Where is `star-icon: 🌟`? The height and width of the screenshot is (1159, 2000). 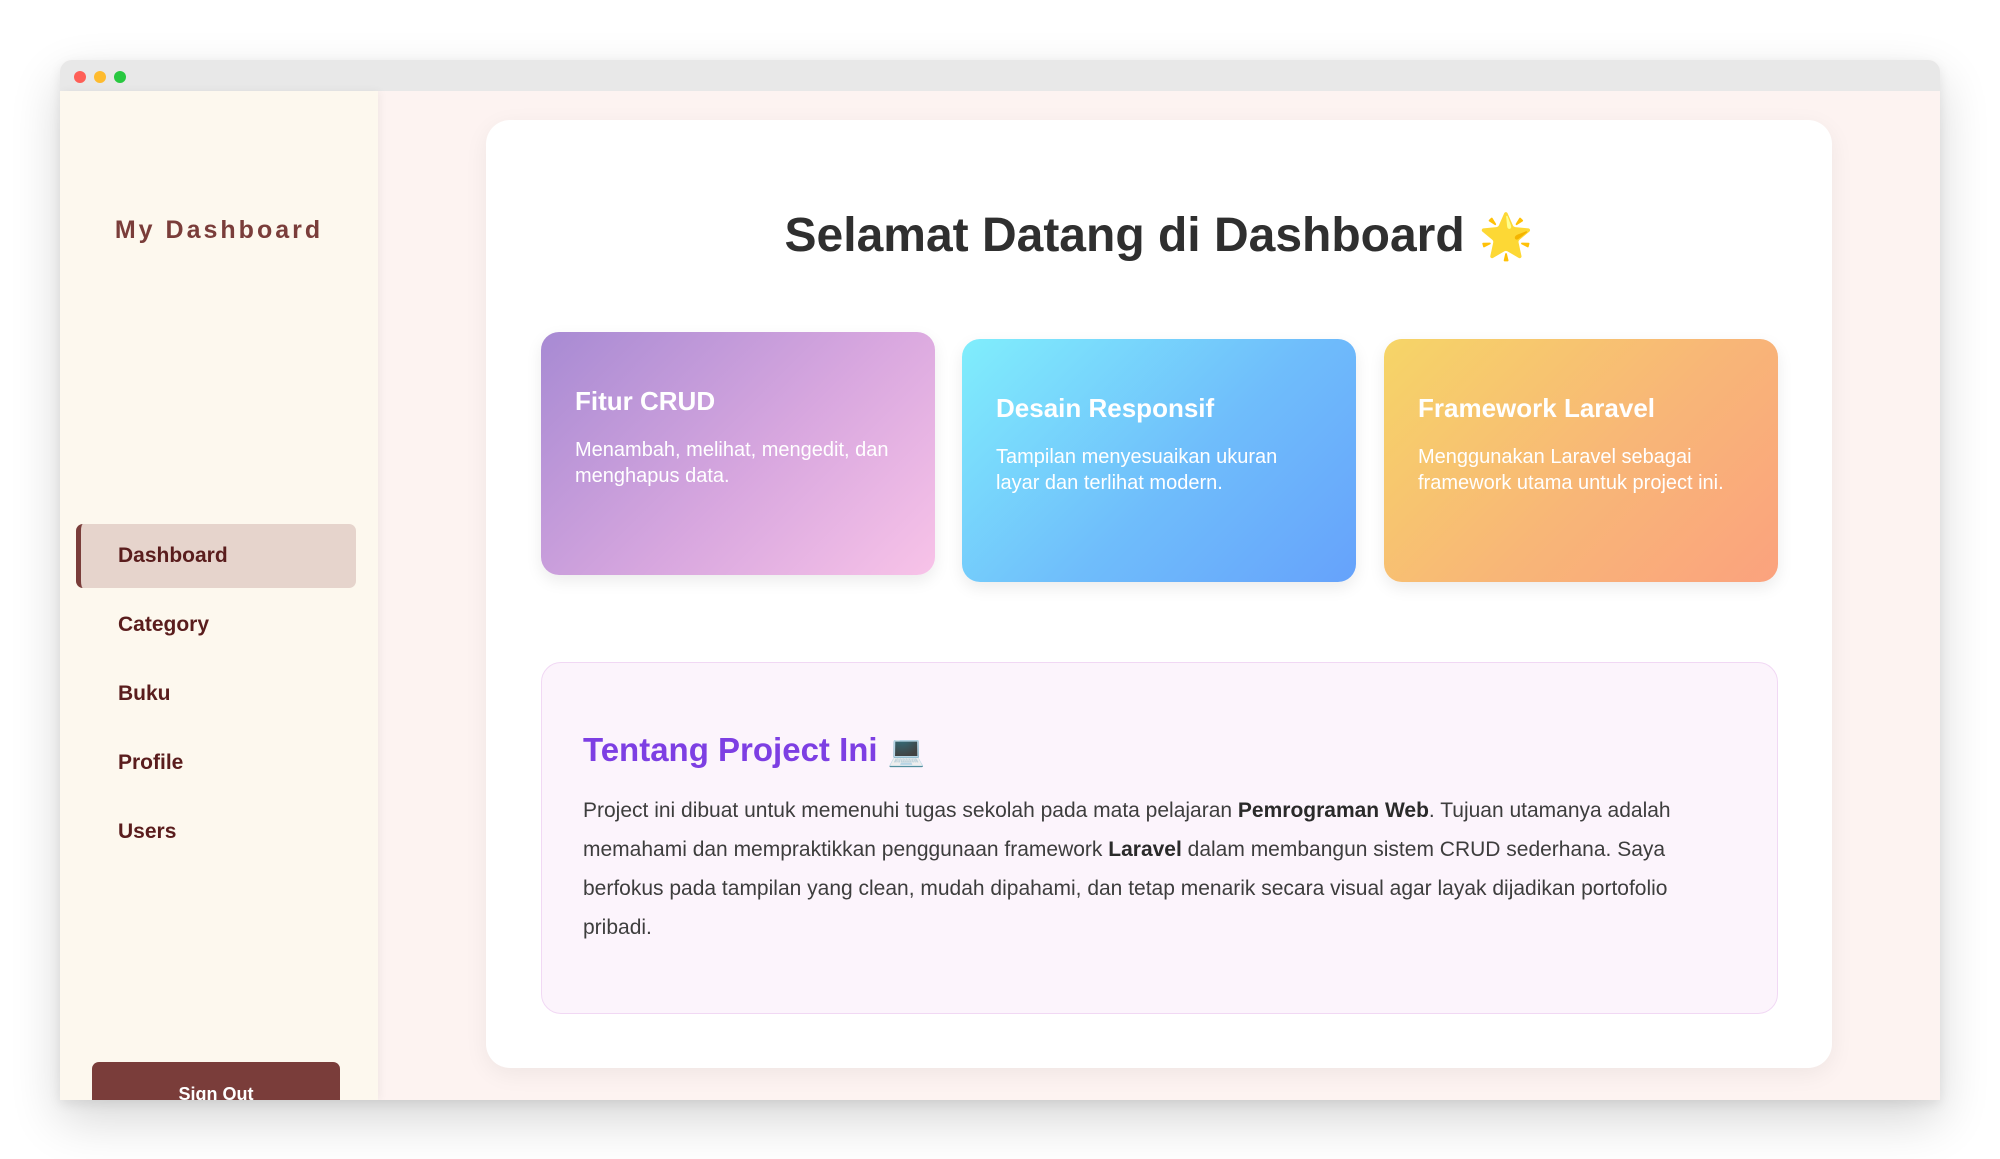 star-icon: 🌟 is located at coordinates (1506, 236).